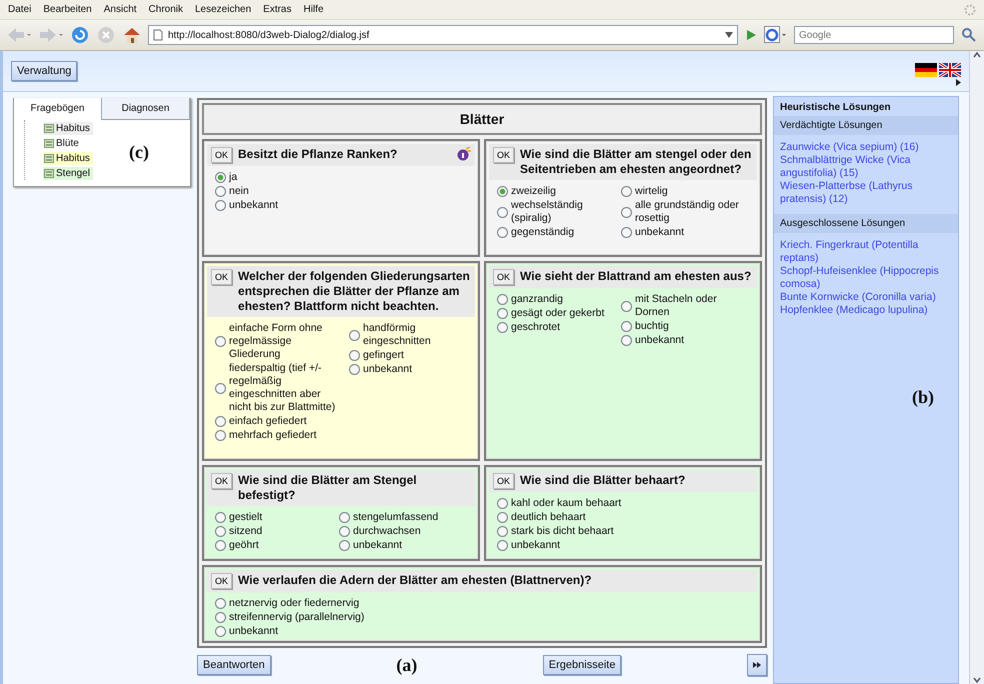 This screenshot has height=684, width=984. Describe the element at coordinates (729, 35) in the screenshot. I see `dropdown-icon` at that location.